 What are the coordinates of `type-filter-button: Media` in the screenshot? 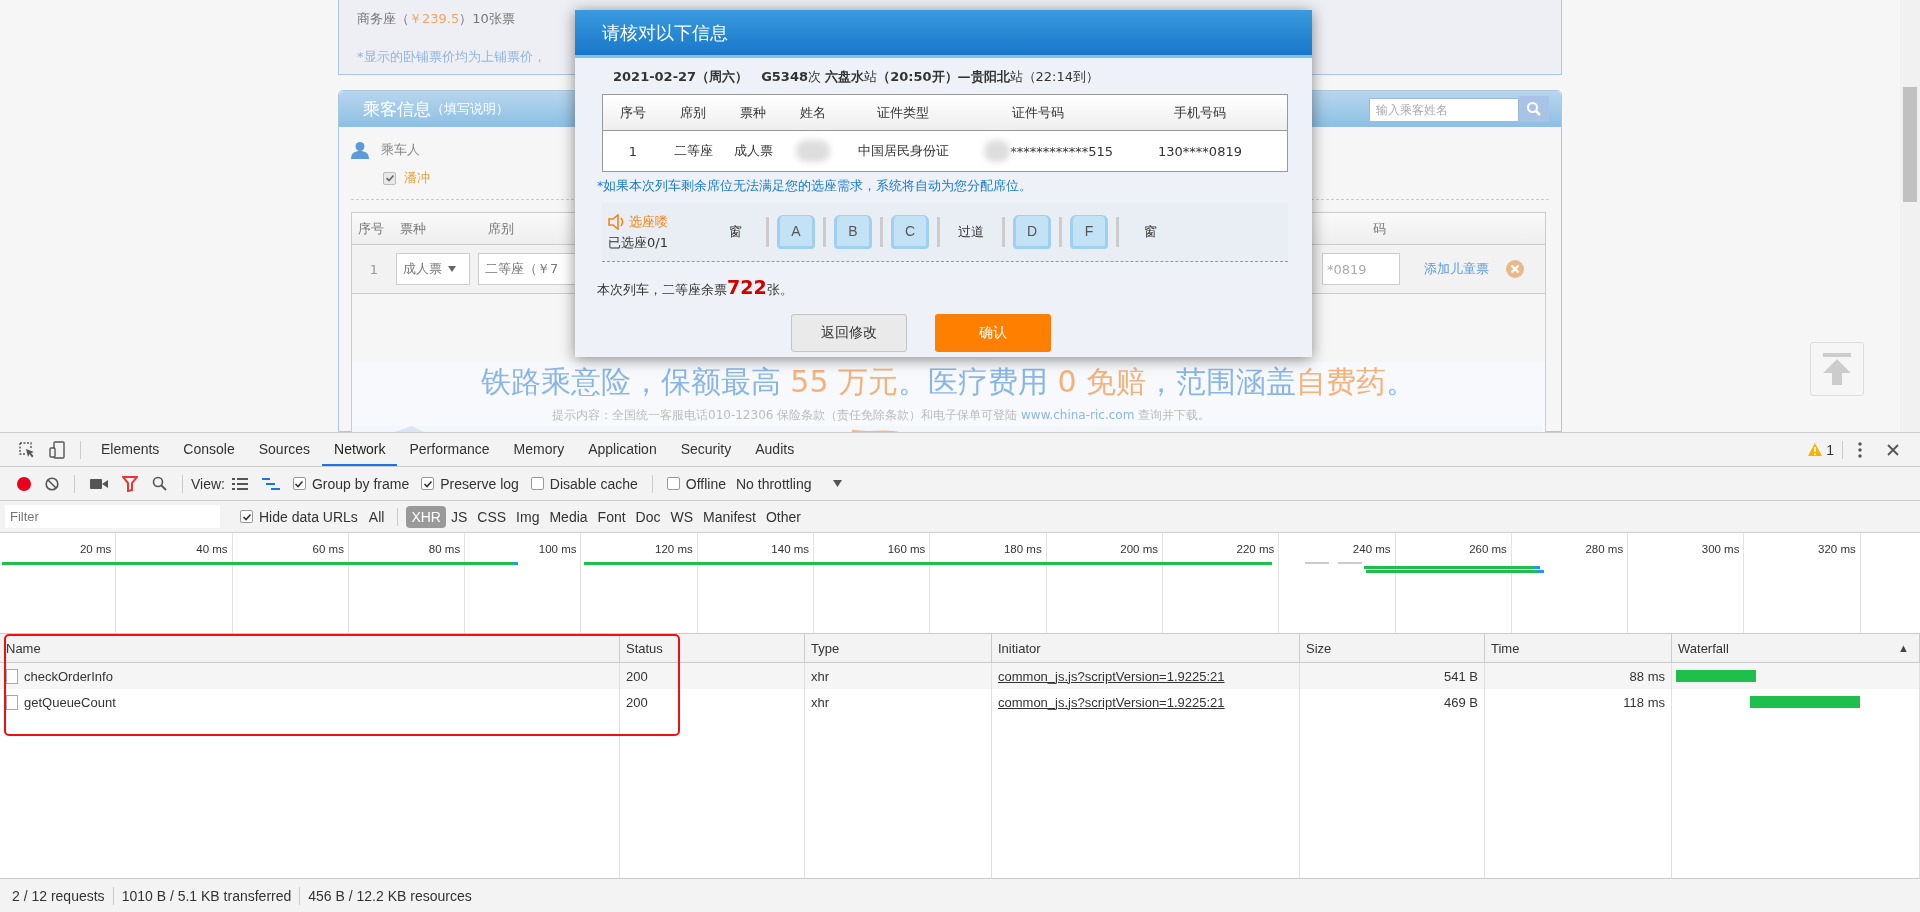 It's located at (568, 516).